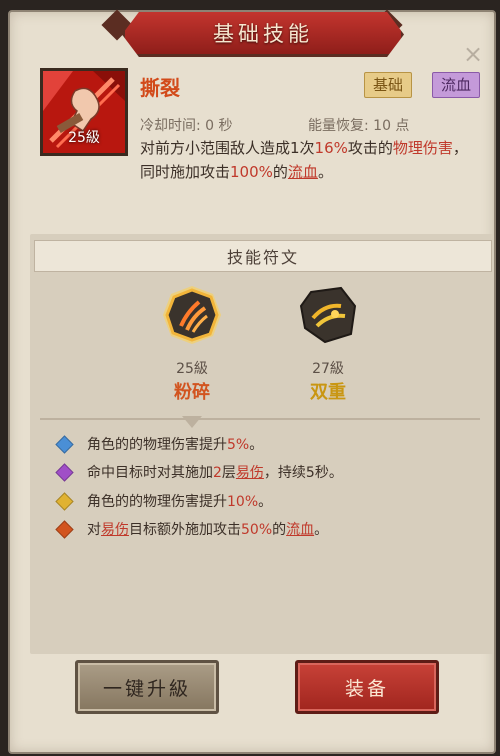  Describe the element at coordinates (227, 148) in the screenshot. I see `desc-text: 对前方小范围敌人造成1次` at that location.